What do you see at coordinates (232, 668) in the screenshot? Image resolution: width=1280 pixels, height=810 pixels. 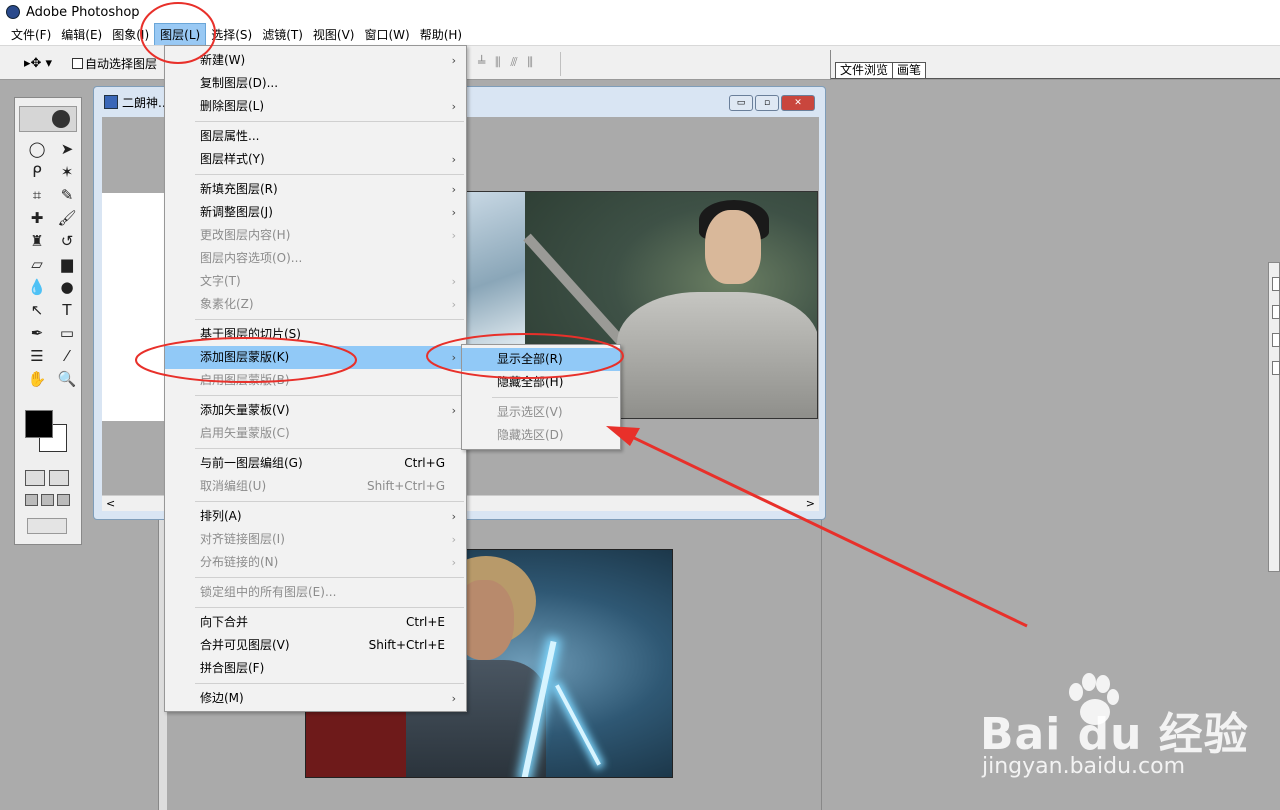 I see `layer-menu-item-label: 拼合图层(F)` at bounding box center [232, 668].